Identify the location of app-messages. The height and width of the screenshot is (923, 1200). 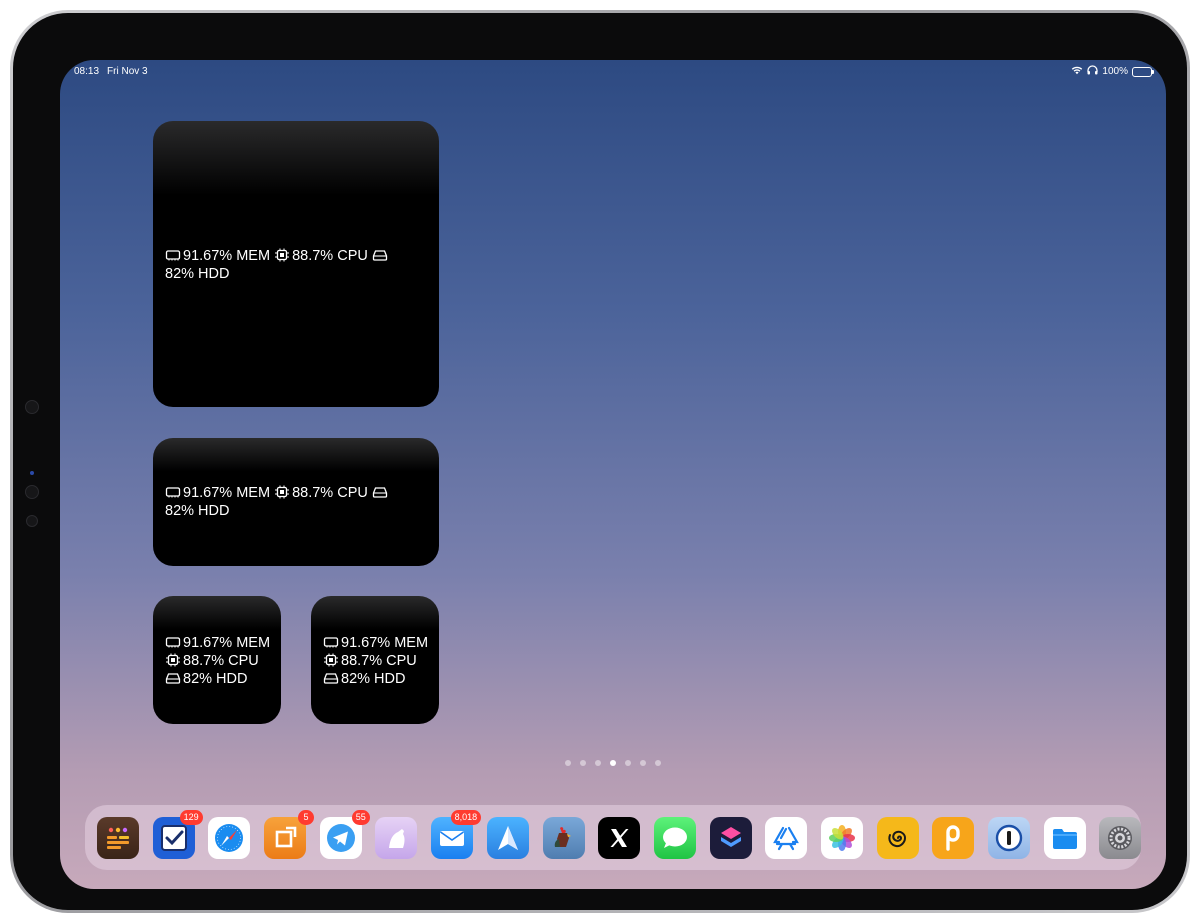
(674, 837).